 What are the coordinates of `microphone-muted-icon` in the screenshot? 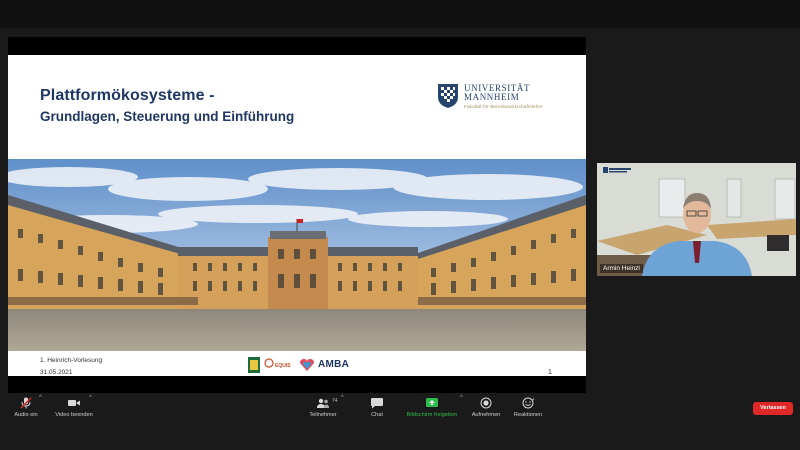 It's located at (26, 403).